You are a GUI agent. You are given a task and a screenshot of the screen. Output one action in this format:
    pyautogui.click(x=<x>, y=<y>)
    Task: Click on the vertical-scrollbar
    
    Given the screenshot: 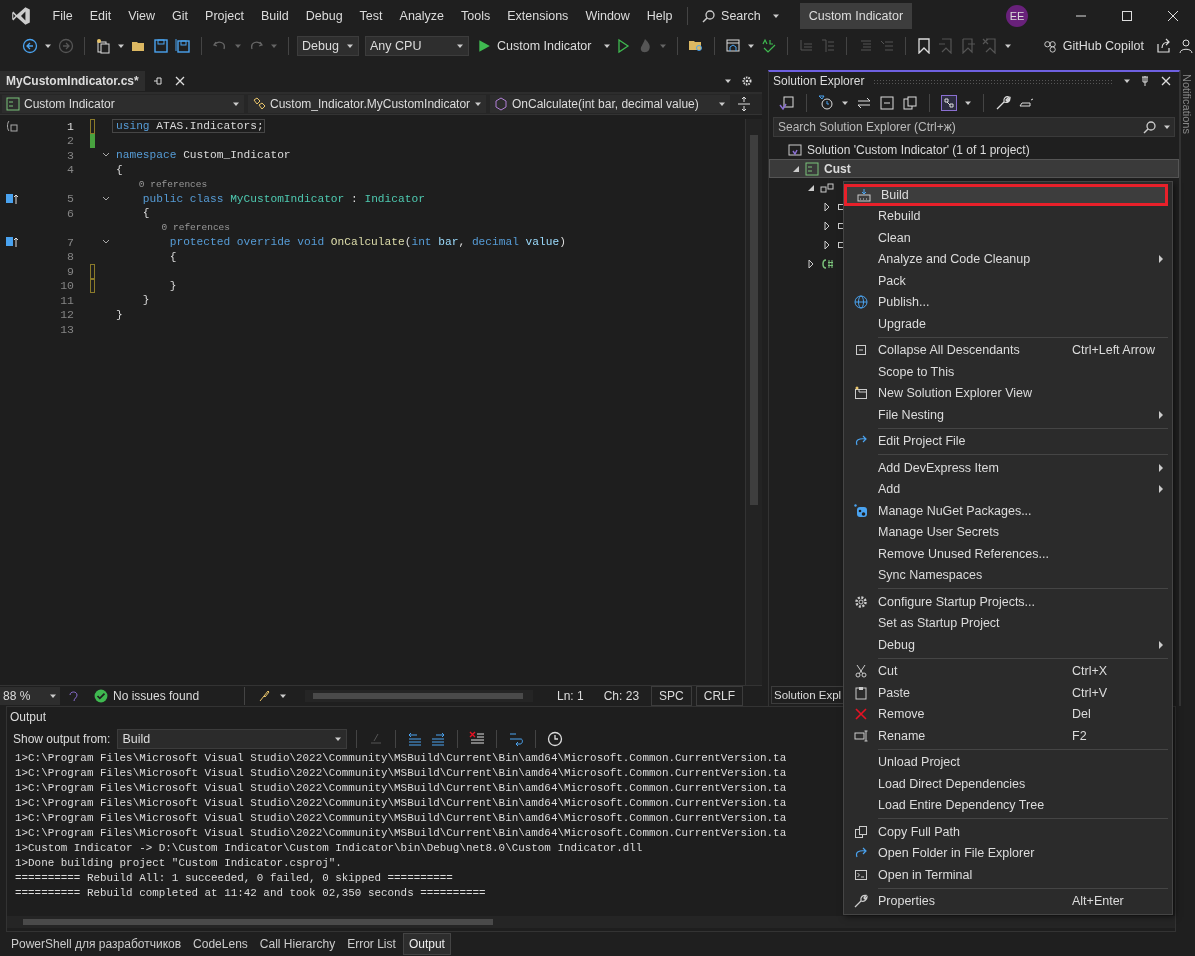 What is the action you would take?
    pyautogui.click(x=753, y=402)
    